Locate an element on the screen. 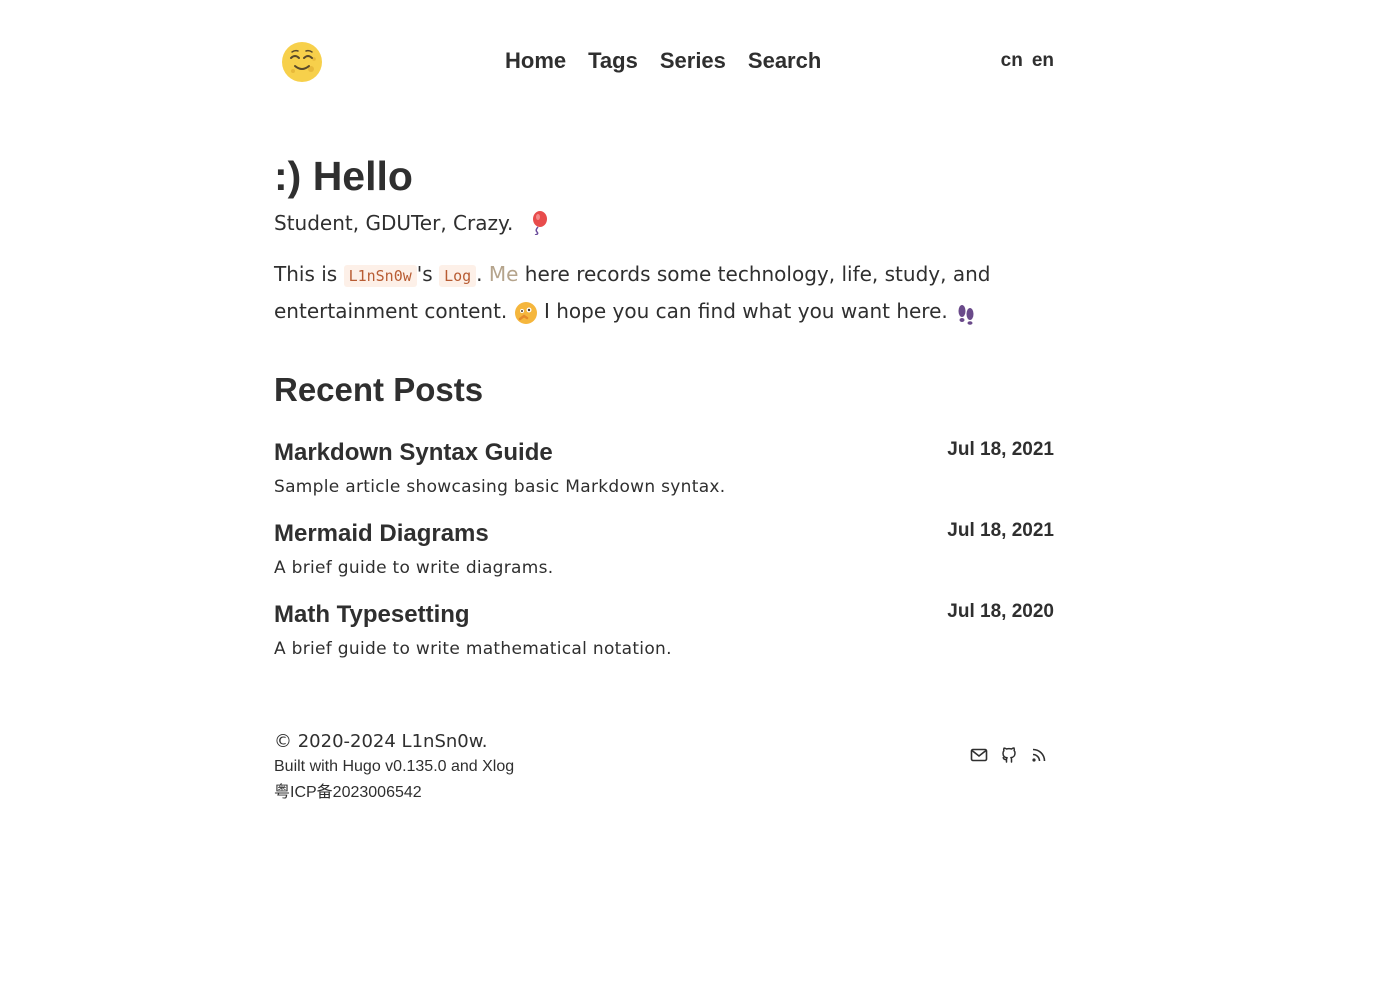  intro-text-5: I hope you can find what you want here. is located at coordinates (746, 311).